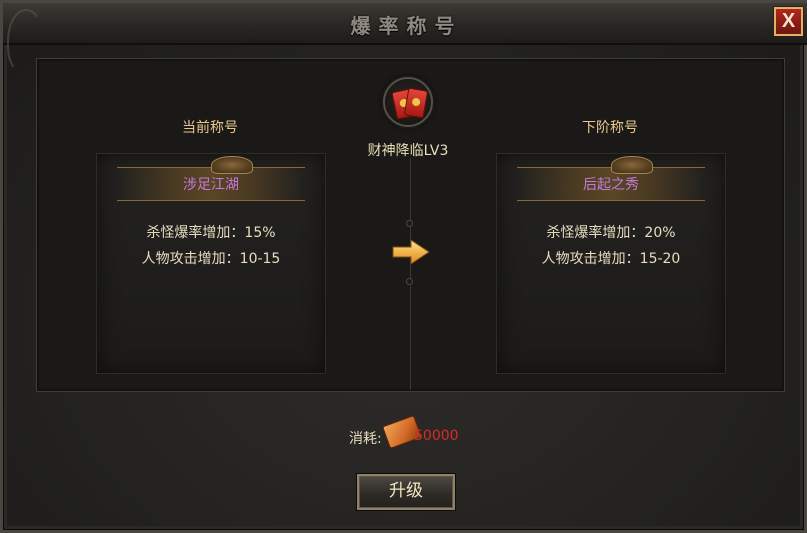 This screenshot has height=533, width=807. Describe the element at coordinates (210, 128) in the screenshot. I see `current-title-header: 当前称号` at that location.